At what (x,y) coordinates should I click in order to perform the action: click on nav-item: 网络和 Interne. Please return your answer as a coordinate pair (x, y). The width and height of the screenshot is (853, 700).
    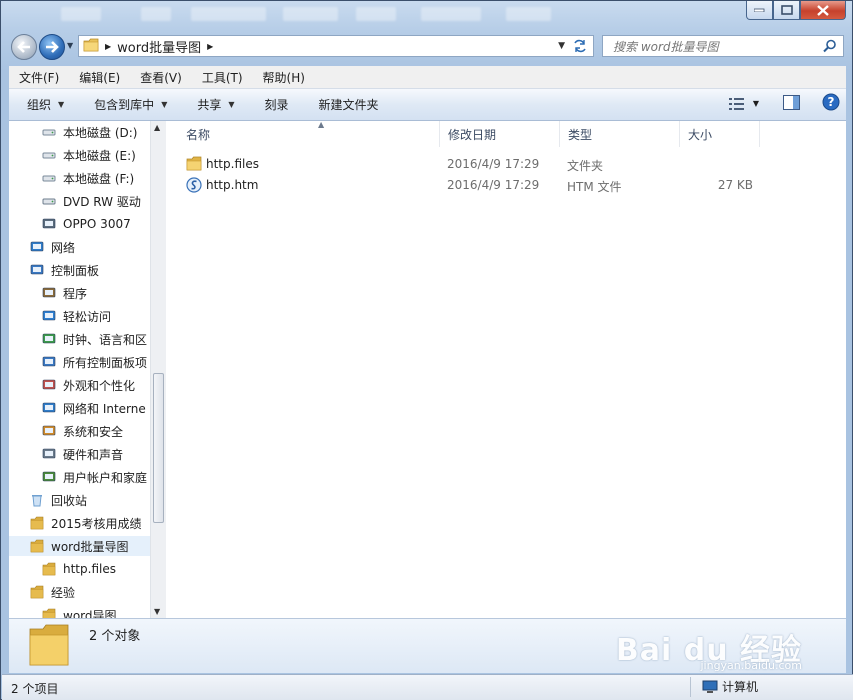
    Looking at the image, I should click on (79, 408).